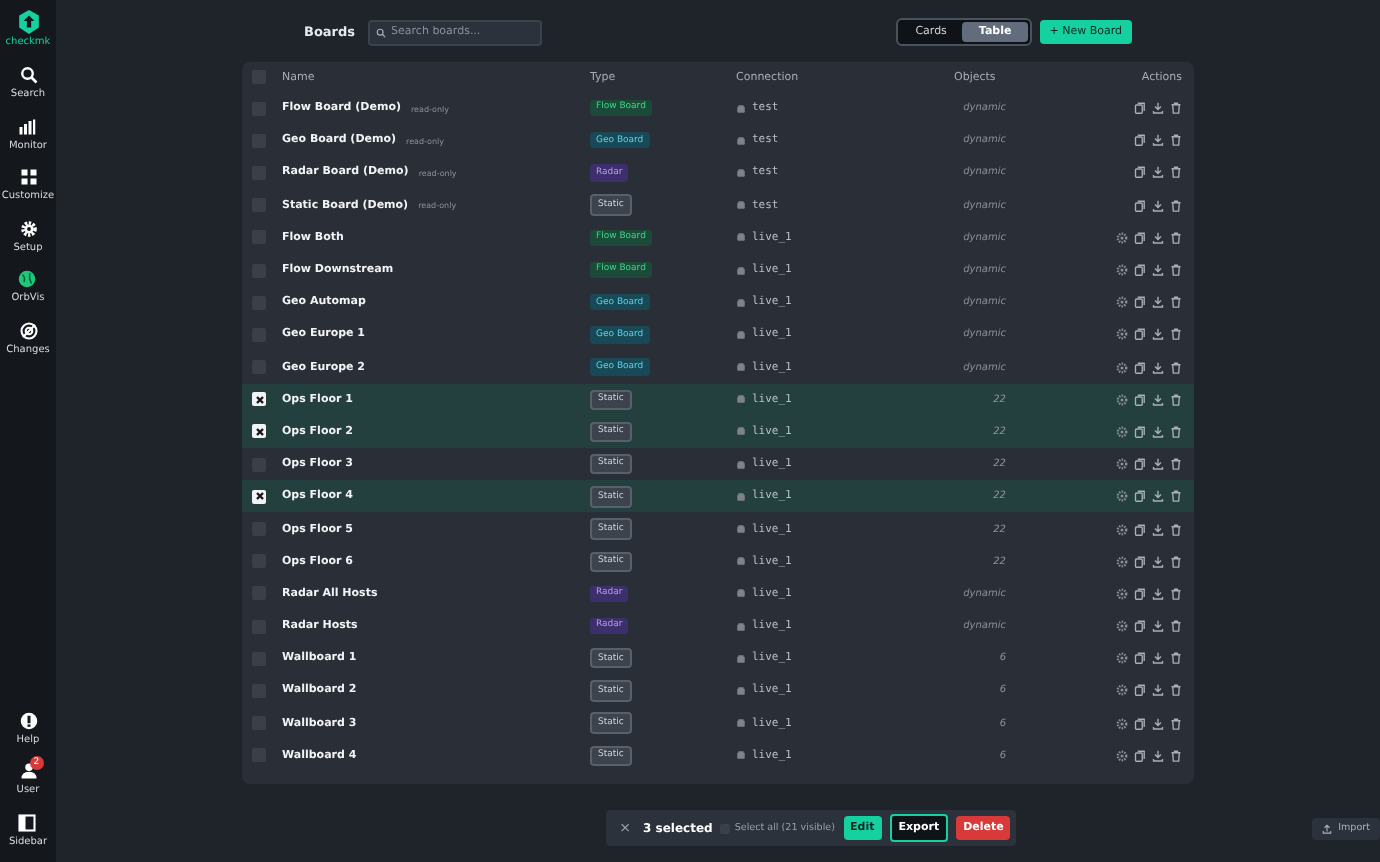  I want to click on grid-icon, so click(28, 177).